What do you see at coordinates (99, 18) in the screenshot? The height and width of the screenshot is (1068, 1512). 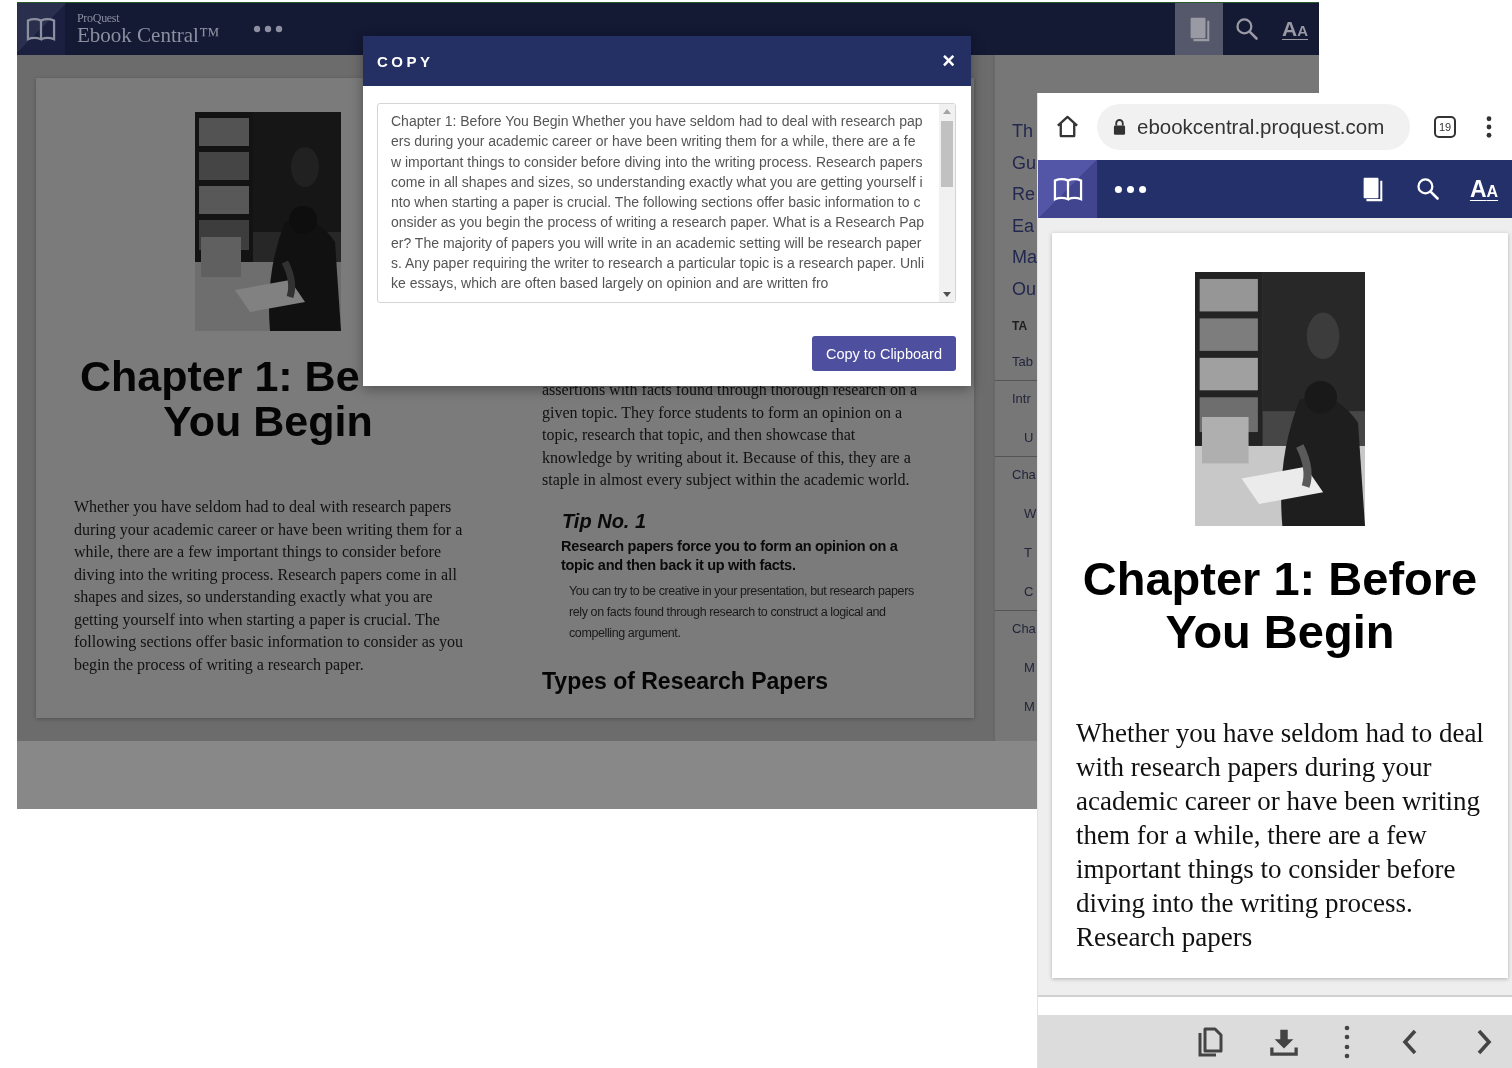 I see `brand-small: ProQuest` at bounding box center [99, 18].